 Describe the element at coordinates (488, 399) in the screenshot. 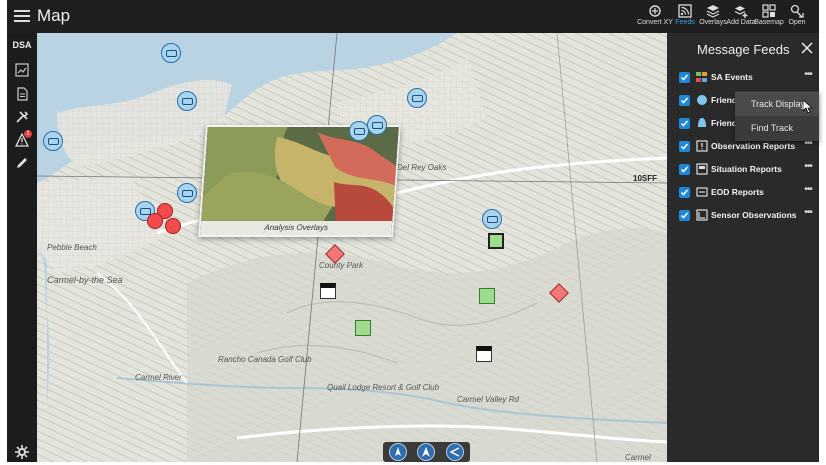

I see `place-carmel-valley-rd: Carmel Valley Rd` at that location.